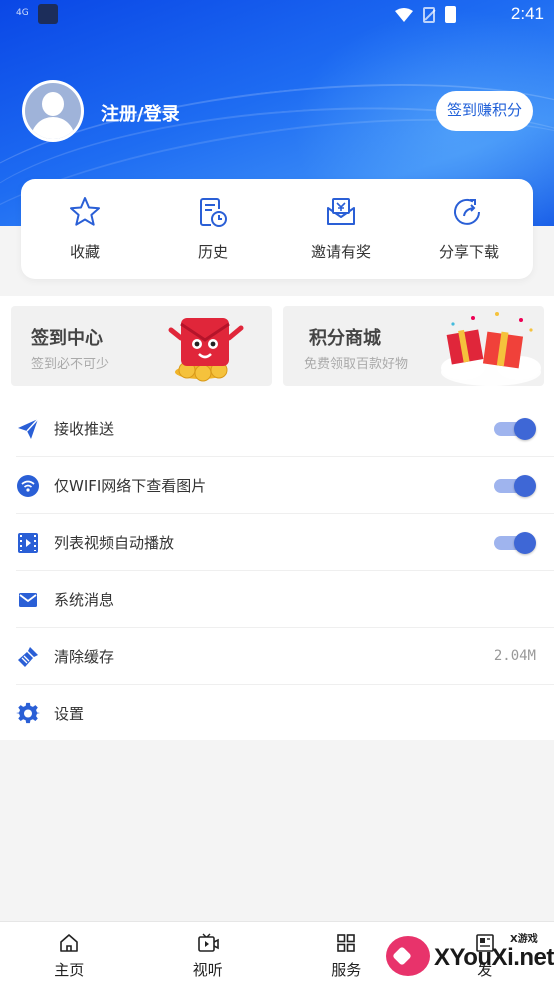 The width and height of the screenshot is (554, 986). I want to click on battery-icon, so click(450, 14).